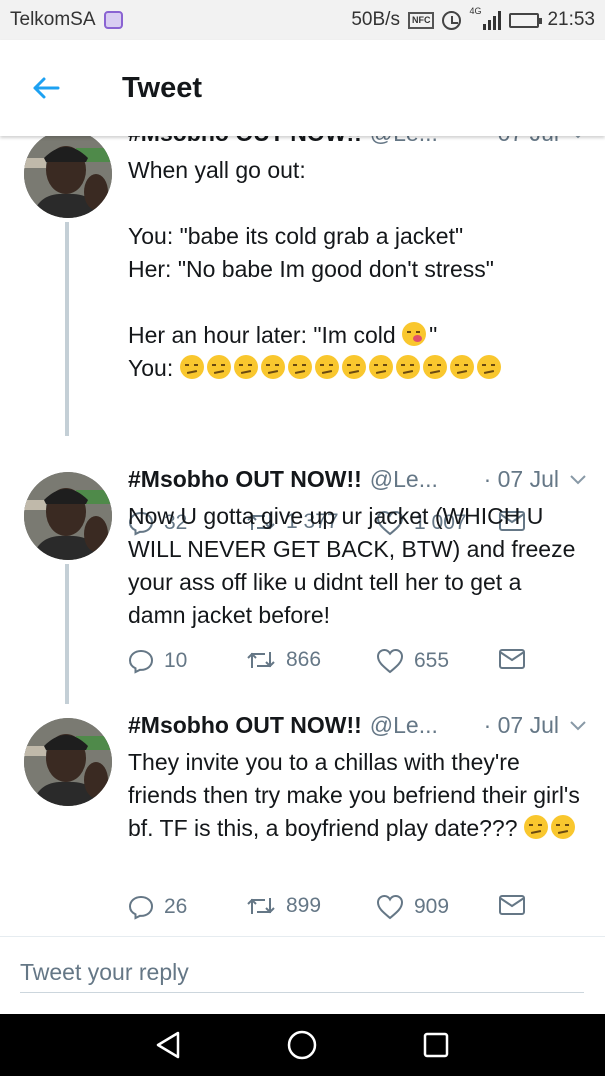 This screenshot has height=1076, width=605. Describe the element at coordinates (433, 335) in the screenshot. I see `tweet-text-close-quote: "` at that location.